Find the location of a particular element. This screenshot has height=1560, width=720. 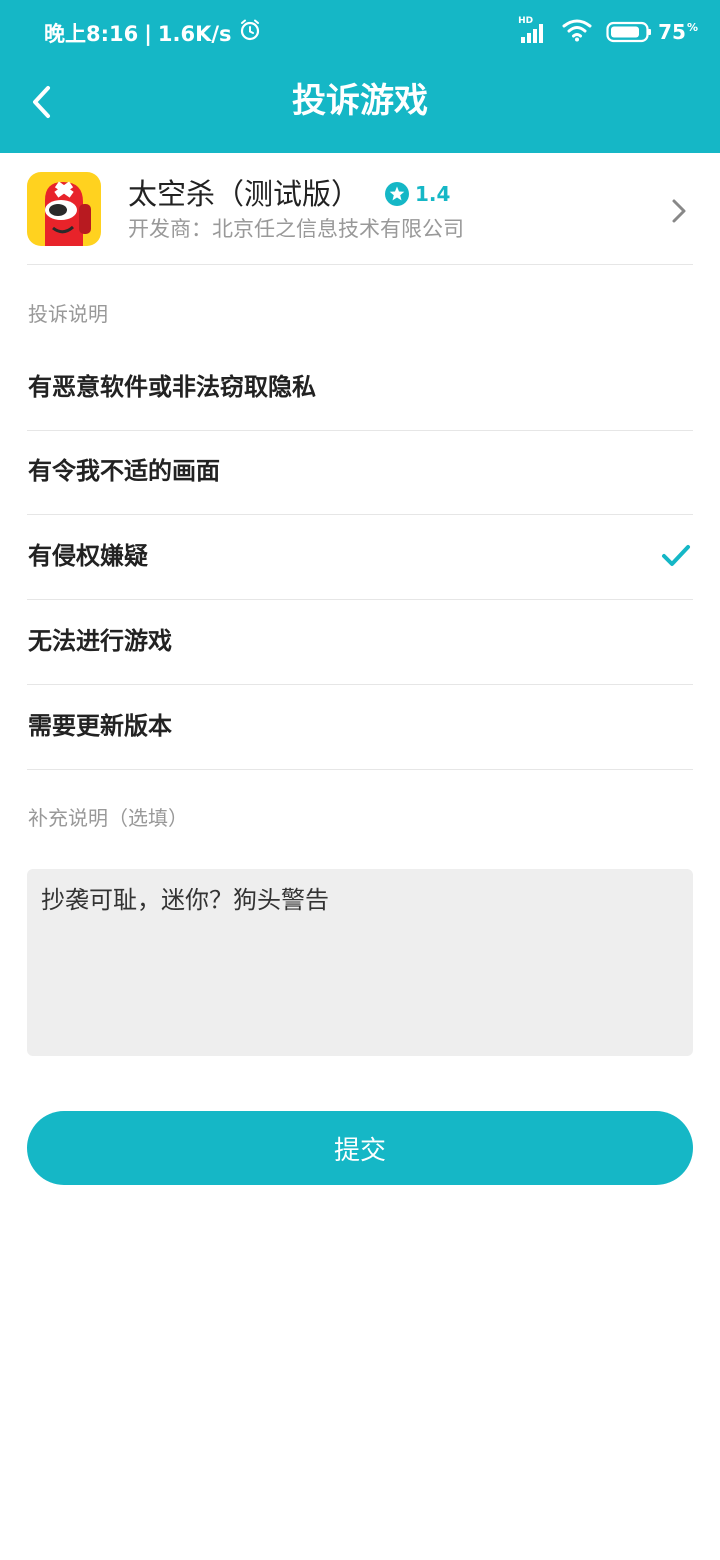

option-label: 有令我不适的画面 is located at coordinates (124, 471).